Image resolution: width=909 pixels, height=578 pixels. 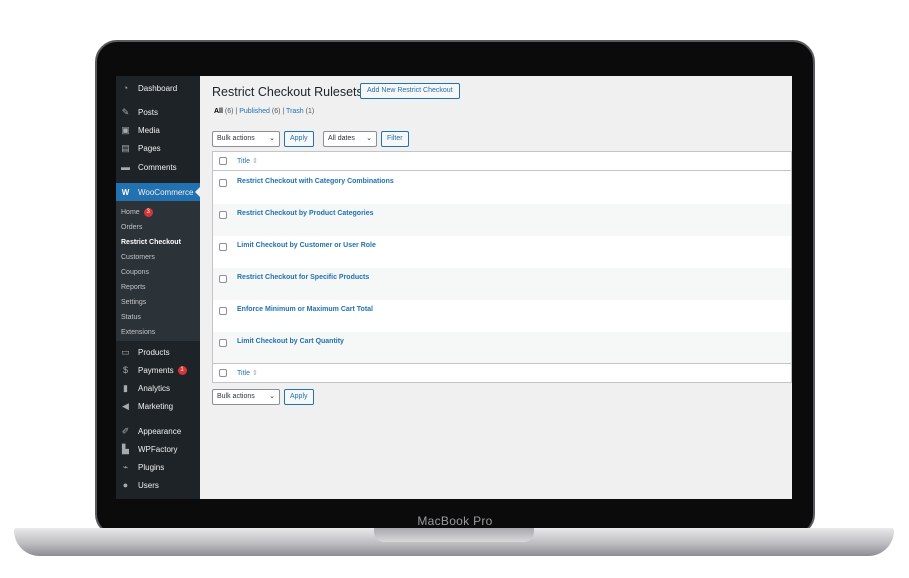 I want to click on comments-icon: ▬, so click(x=125, y=167).